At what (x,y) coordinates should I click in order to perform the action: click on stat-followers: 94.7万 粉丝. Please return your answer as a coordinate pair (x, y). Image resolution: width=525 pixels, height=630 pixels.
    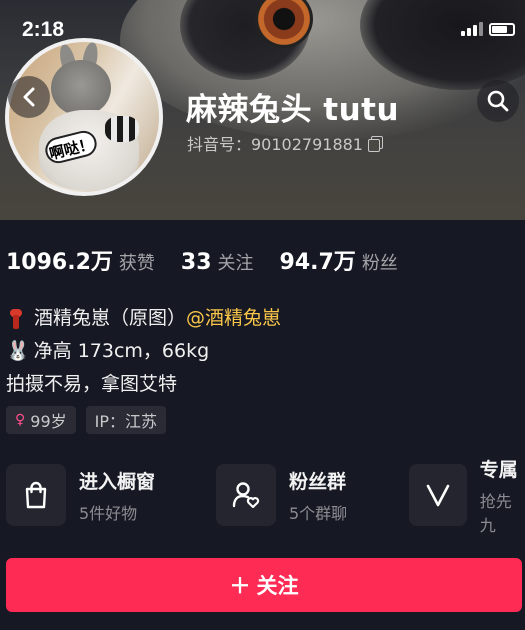
    Looking at the image, I should click on (339, 260).